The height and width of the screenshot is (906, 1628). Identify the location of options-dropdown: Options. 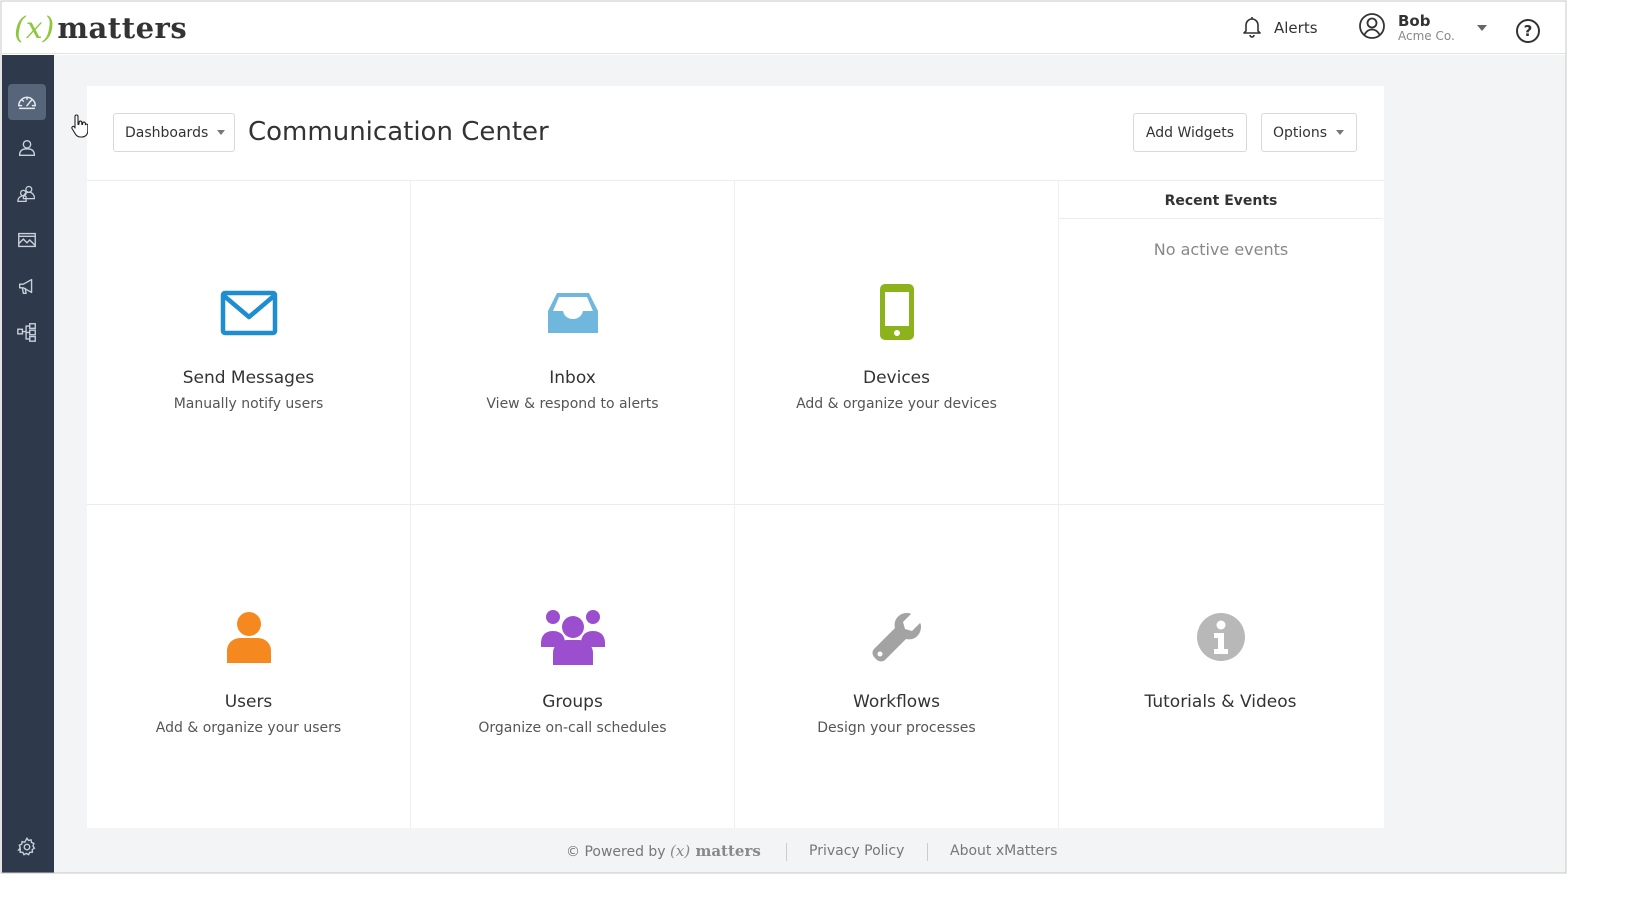
(1309, 132).